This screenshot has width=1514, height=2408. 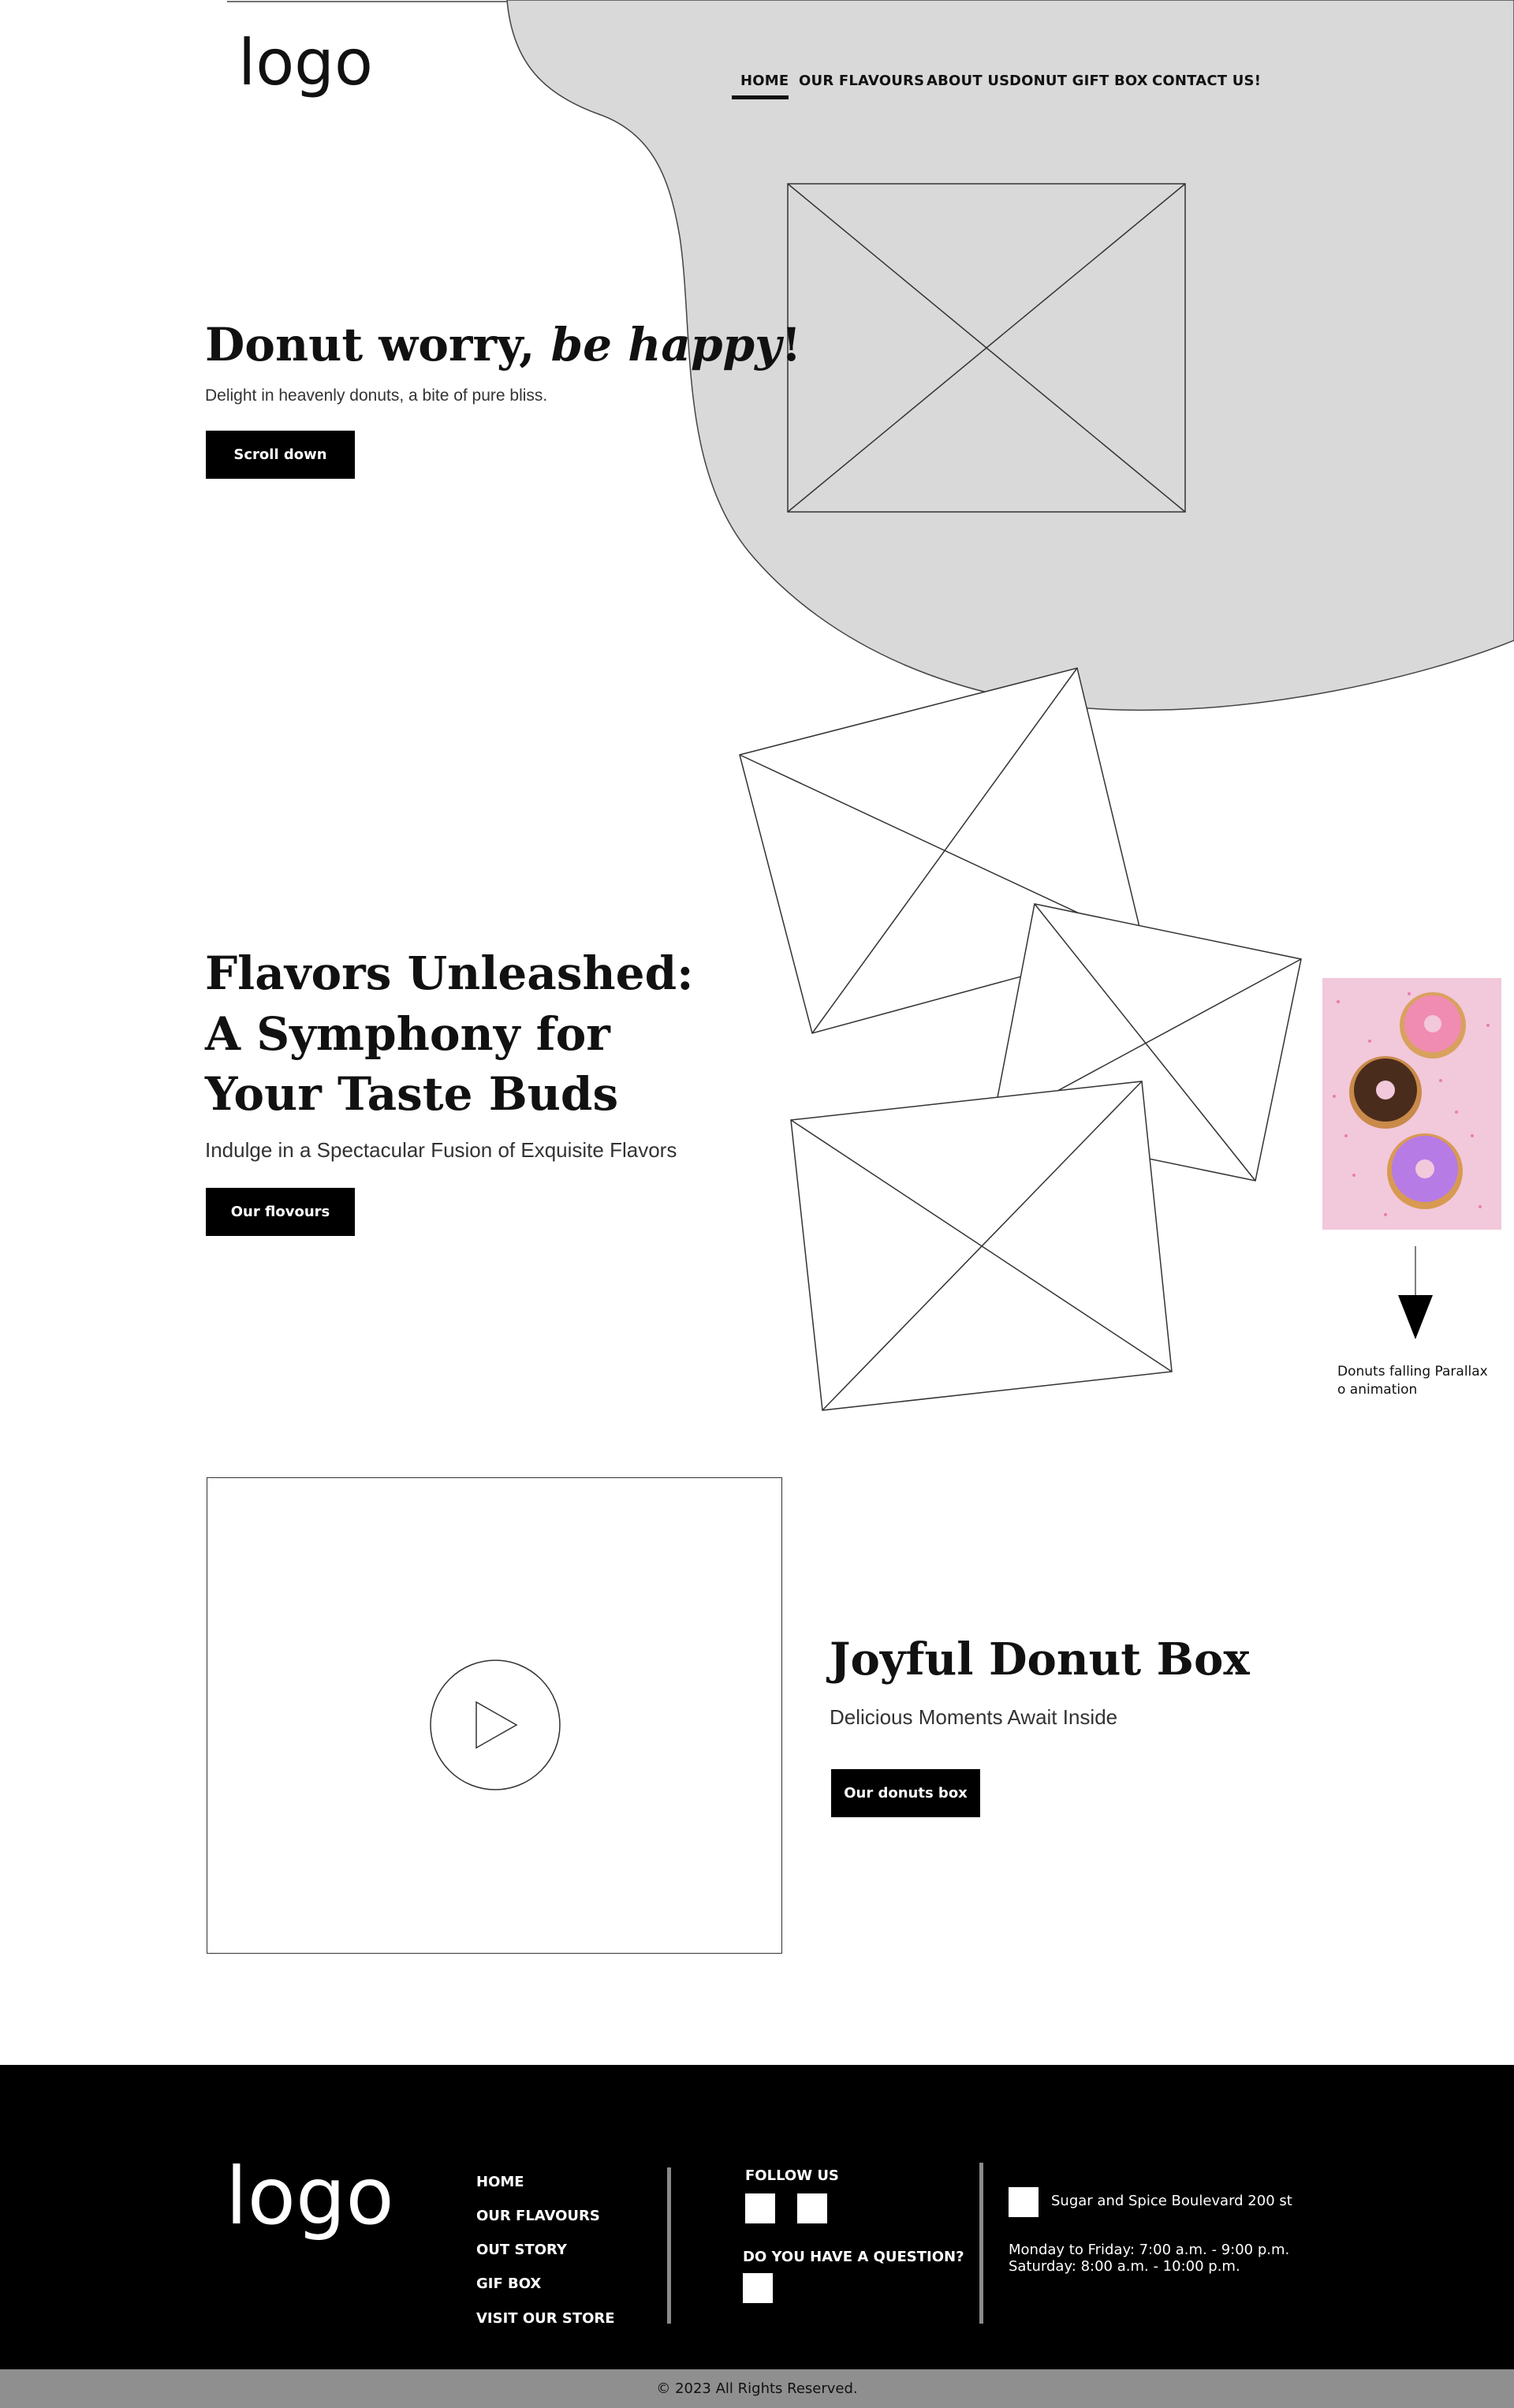 I want to click on copyright-bar: © 2023 All Rights Reserved., so click(x=757, y=2388).